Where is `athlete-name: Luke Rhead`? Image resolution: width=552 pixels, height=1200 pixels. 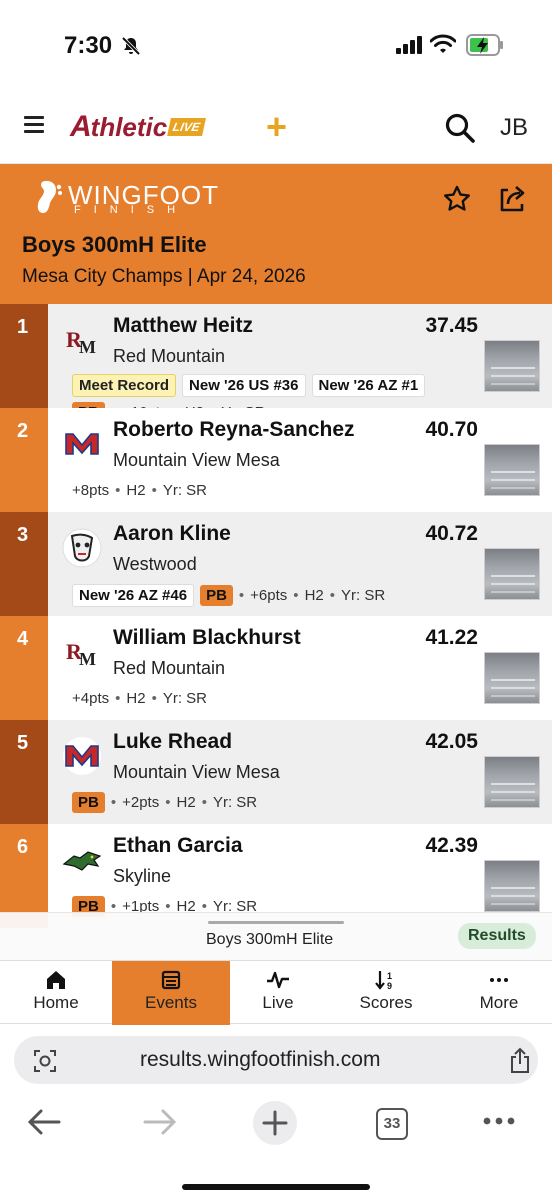
athlete-name: Luke Rhead is located at coordinates (172, 742).